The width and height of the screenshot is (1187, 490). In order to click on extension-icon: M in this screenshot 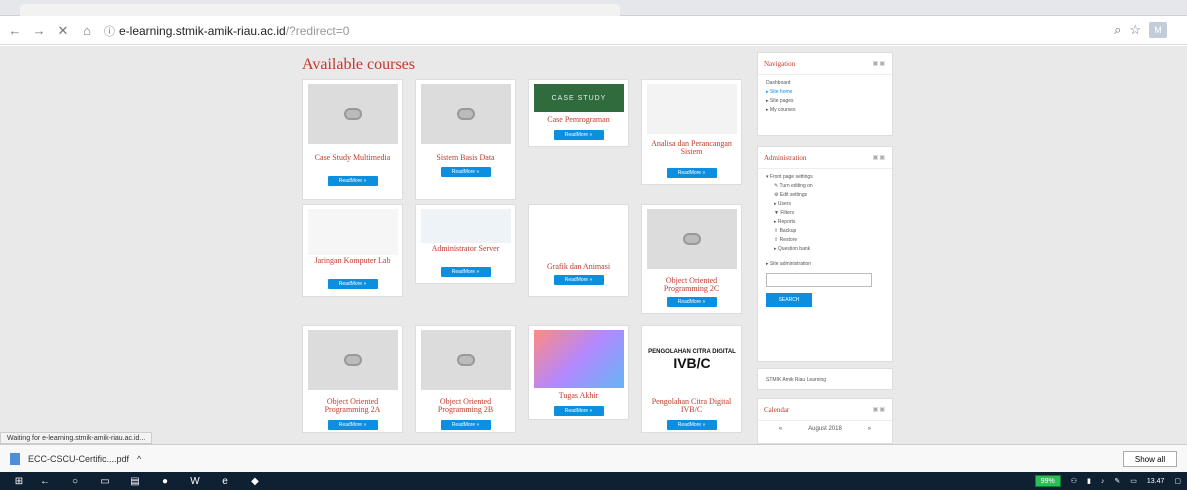, I will do `click(1158, 30)`.